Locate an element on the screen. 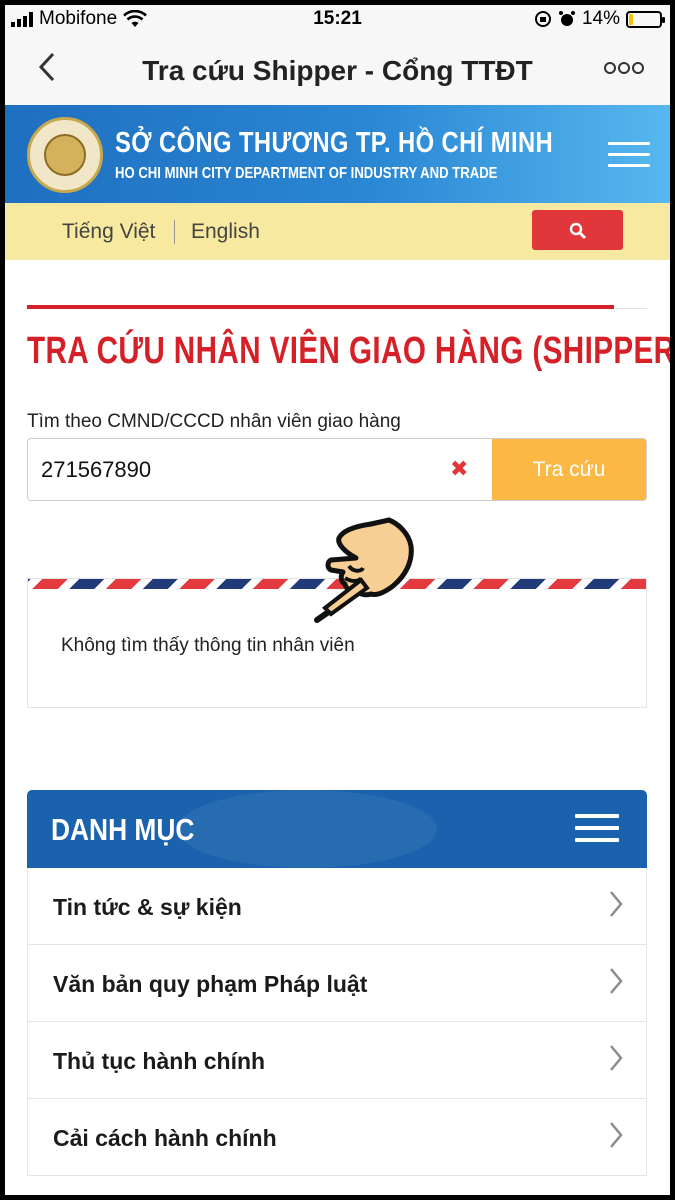 The height and width of the screenshot is (1200, 675). nav-title: Tra cứu Shipper - Cổng TTĐT is located at coordinates (337, 70).